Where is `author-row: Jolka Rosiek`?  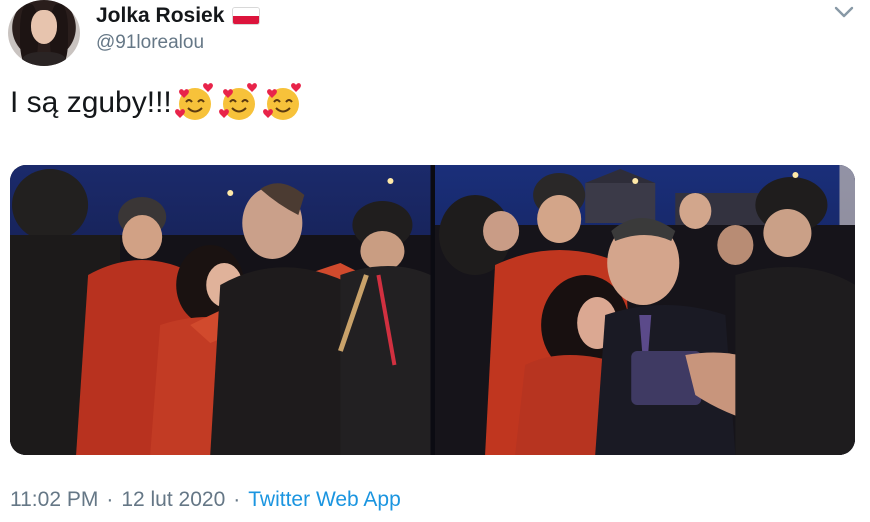
author-row: Jolka Rosiek is located at coordinates (178, 16).